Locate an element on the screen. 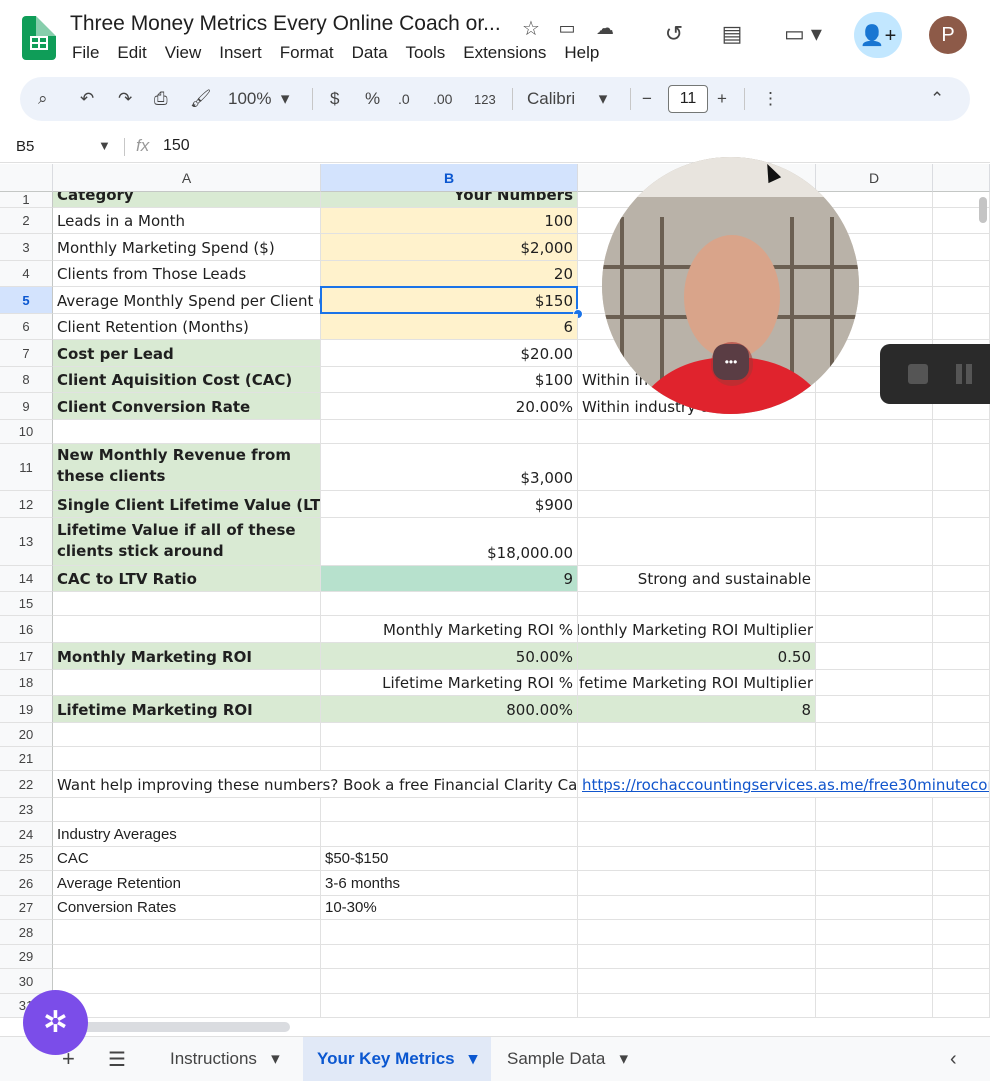 Image resolution: width=990 pixels, height=1081 pixels. cell-a24: Industry Averages is located at coordinates (187, 834).